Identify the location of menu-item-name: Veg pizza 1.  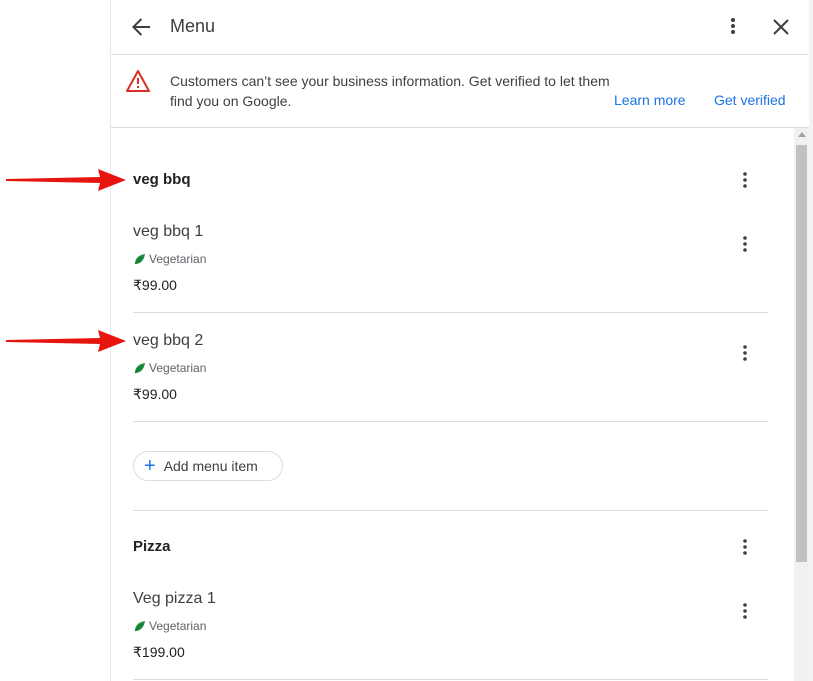
(174, 598).